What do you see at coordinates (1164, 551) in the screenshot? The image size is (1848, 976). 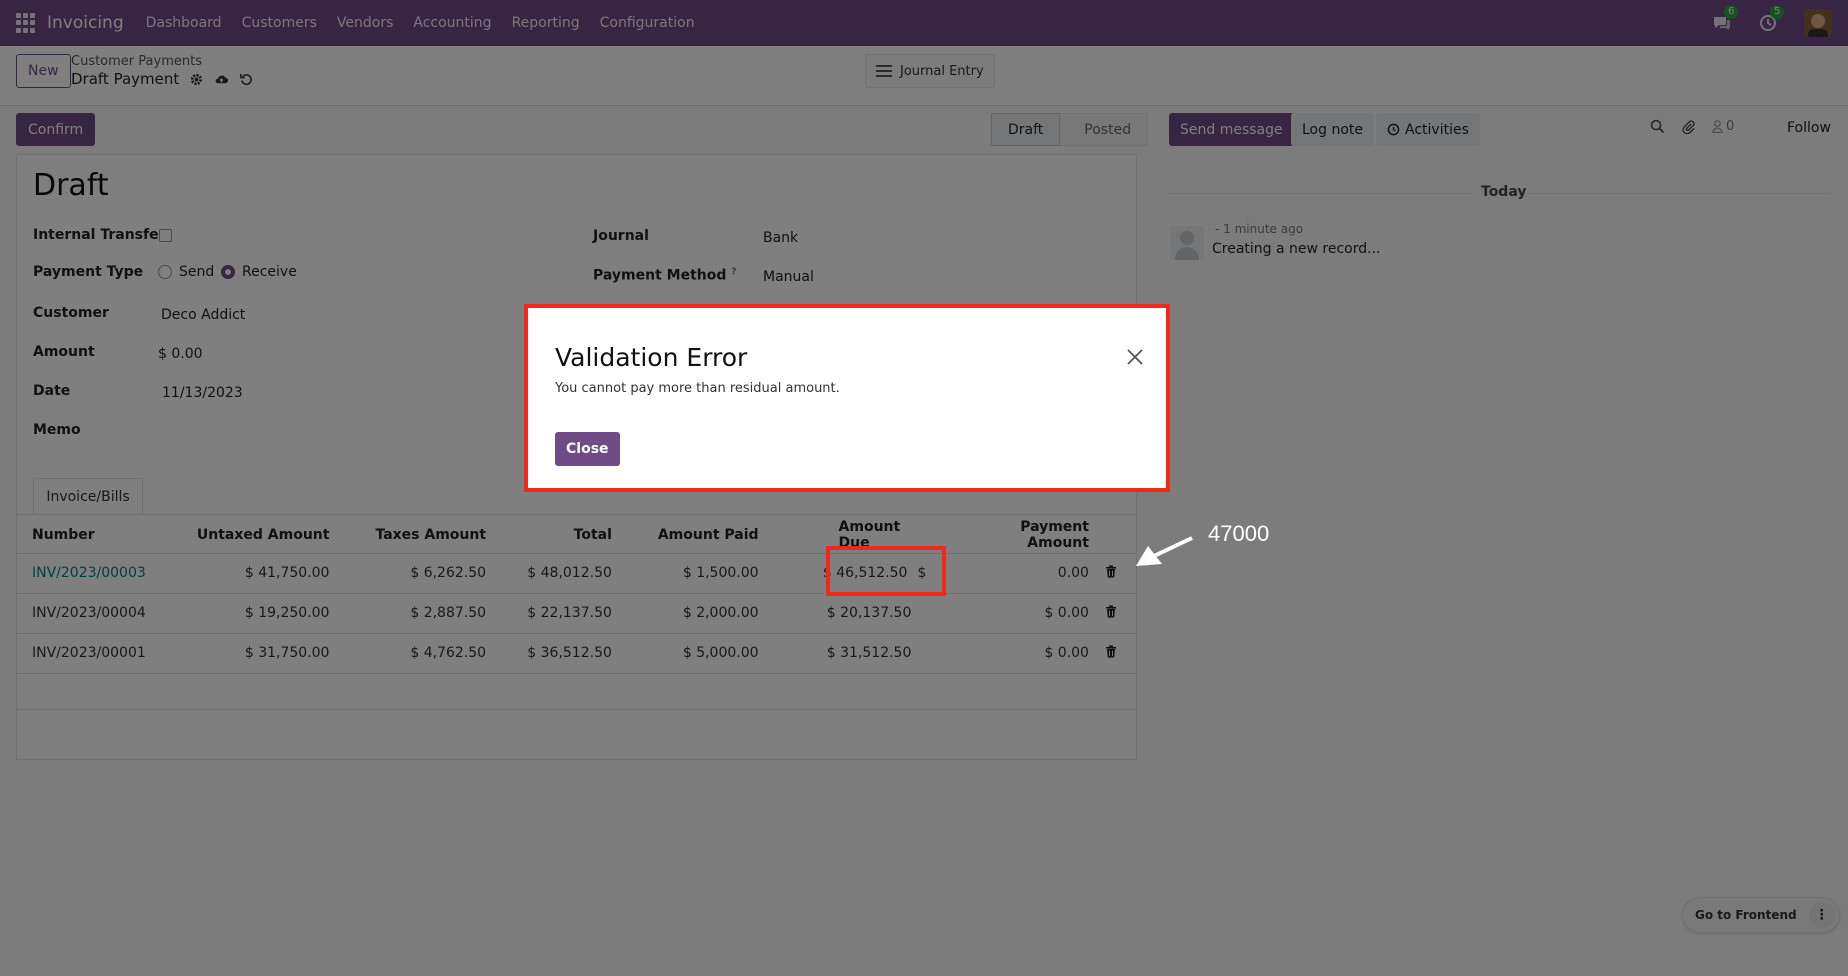 I see `annotation-arrow-icon` at bounding box center [1164, 551].